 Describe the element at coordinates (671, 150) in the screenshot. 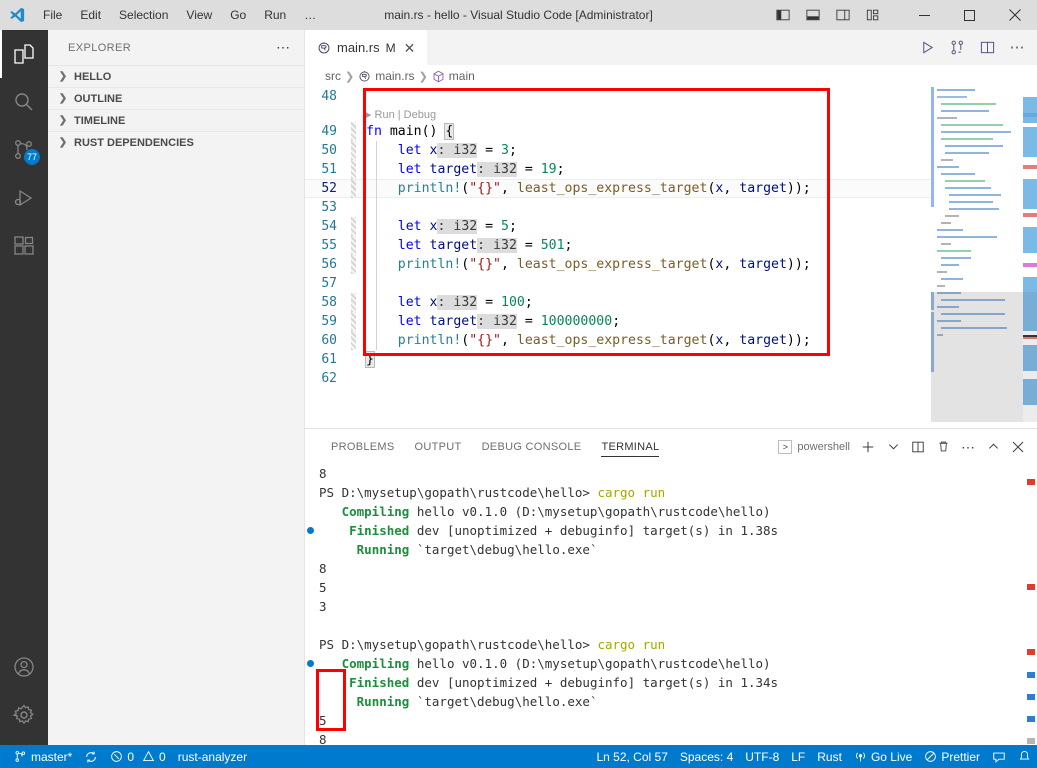

I see `code-line: 50 let x: i32 = 3;` at that location.